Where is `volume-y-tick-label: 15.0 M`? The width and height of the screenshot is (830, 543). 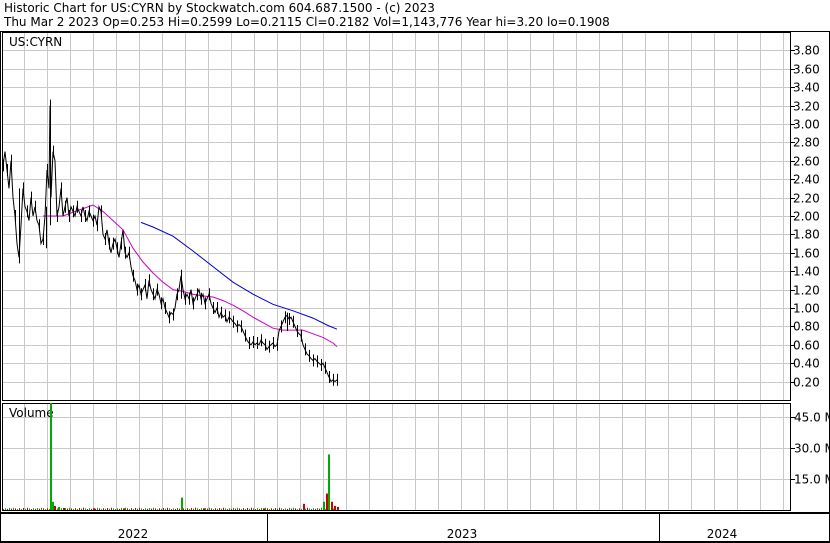
volume-y-tick-label: 15.0 M is located at coordinates (812, 480).